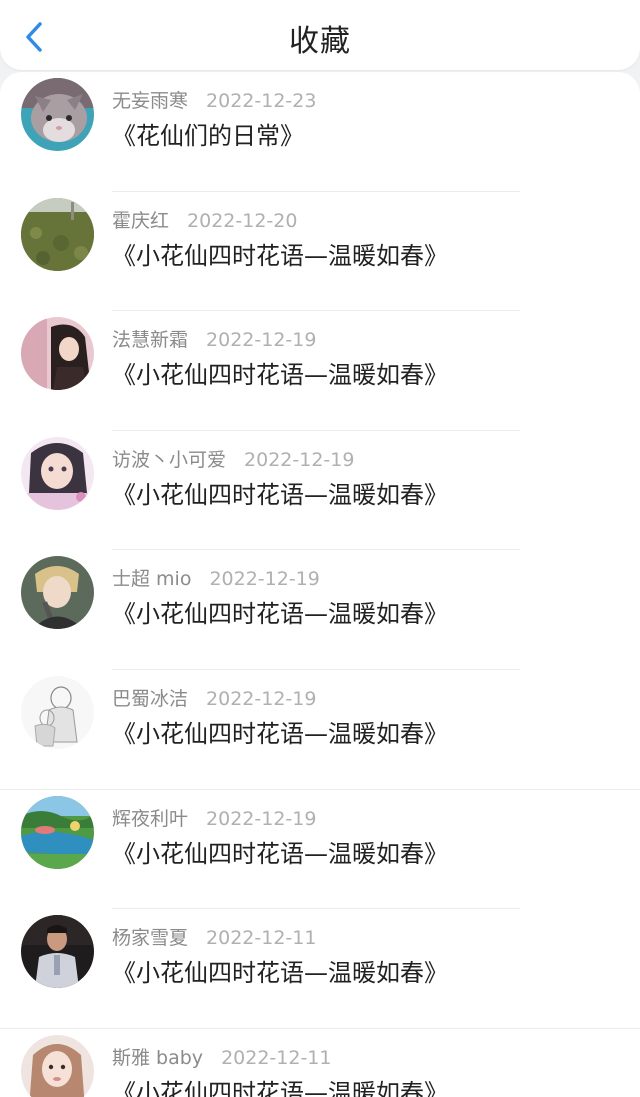  I want to click on woman-portrait, so click(57, 1065).